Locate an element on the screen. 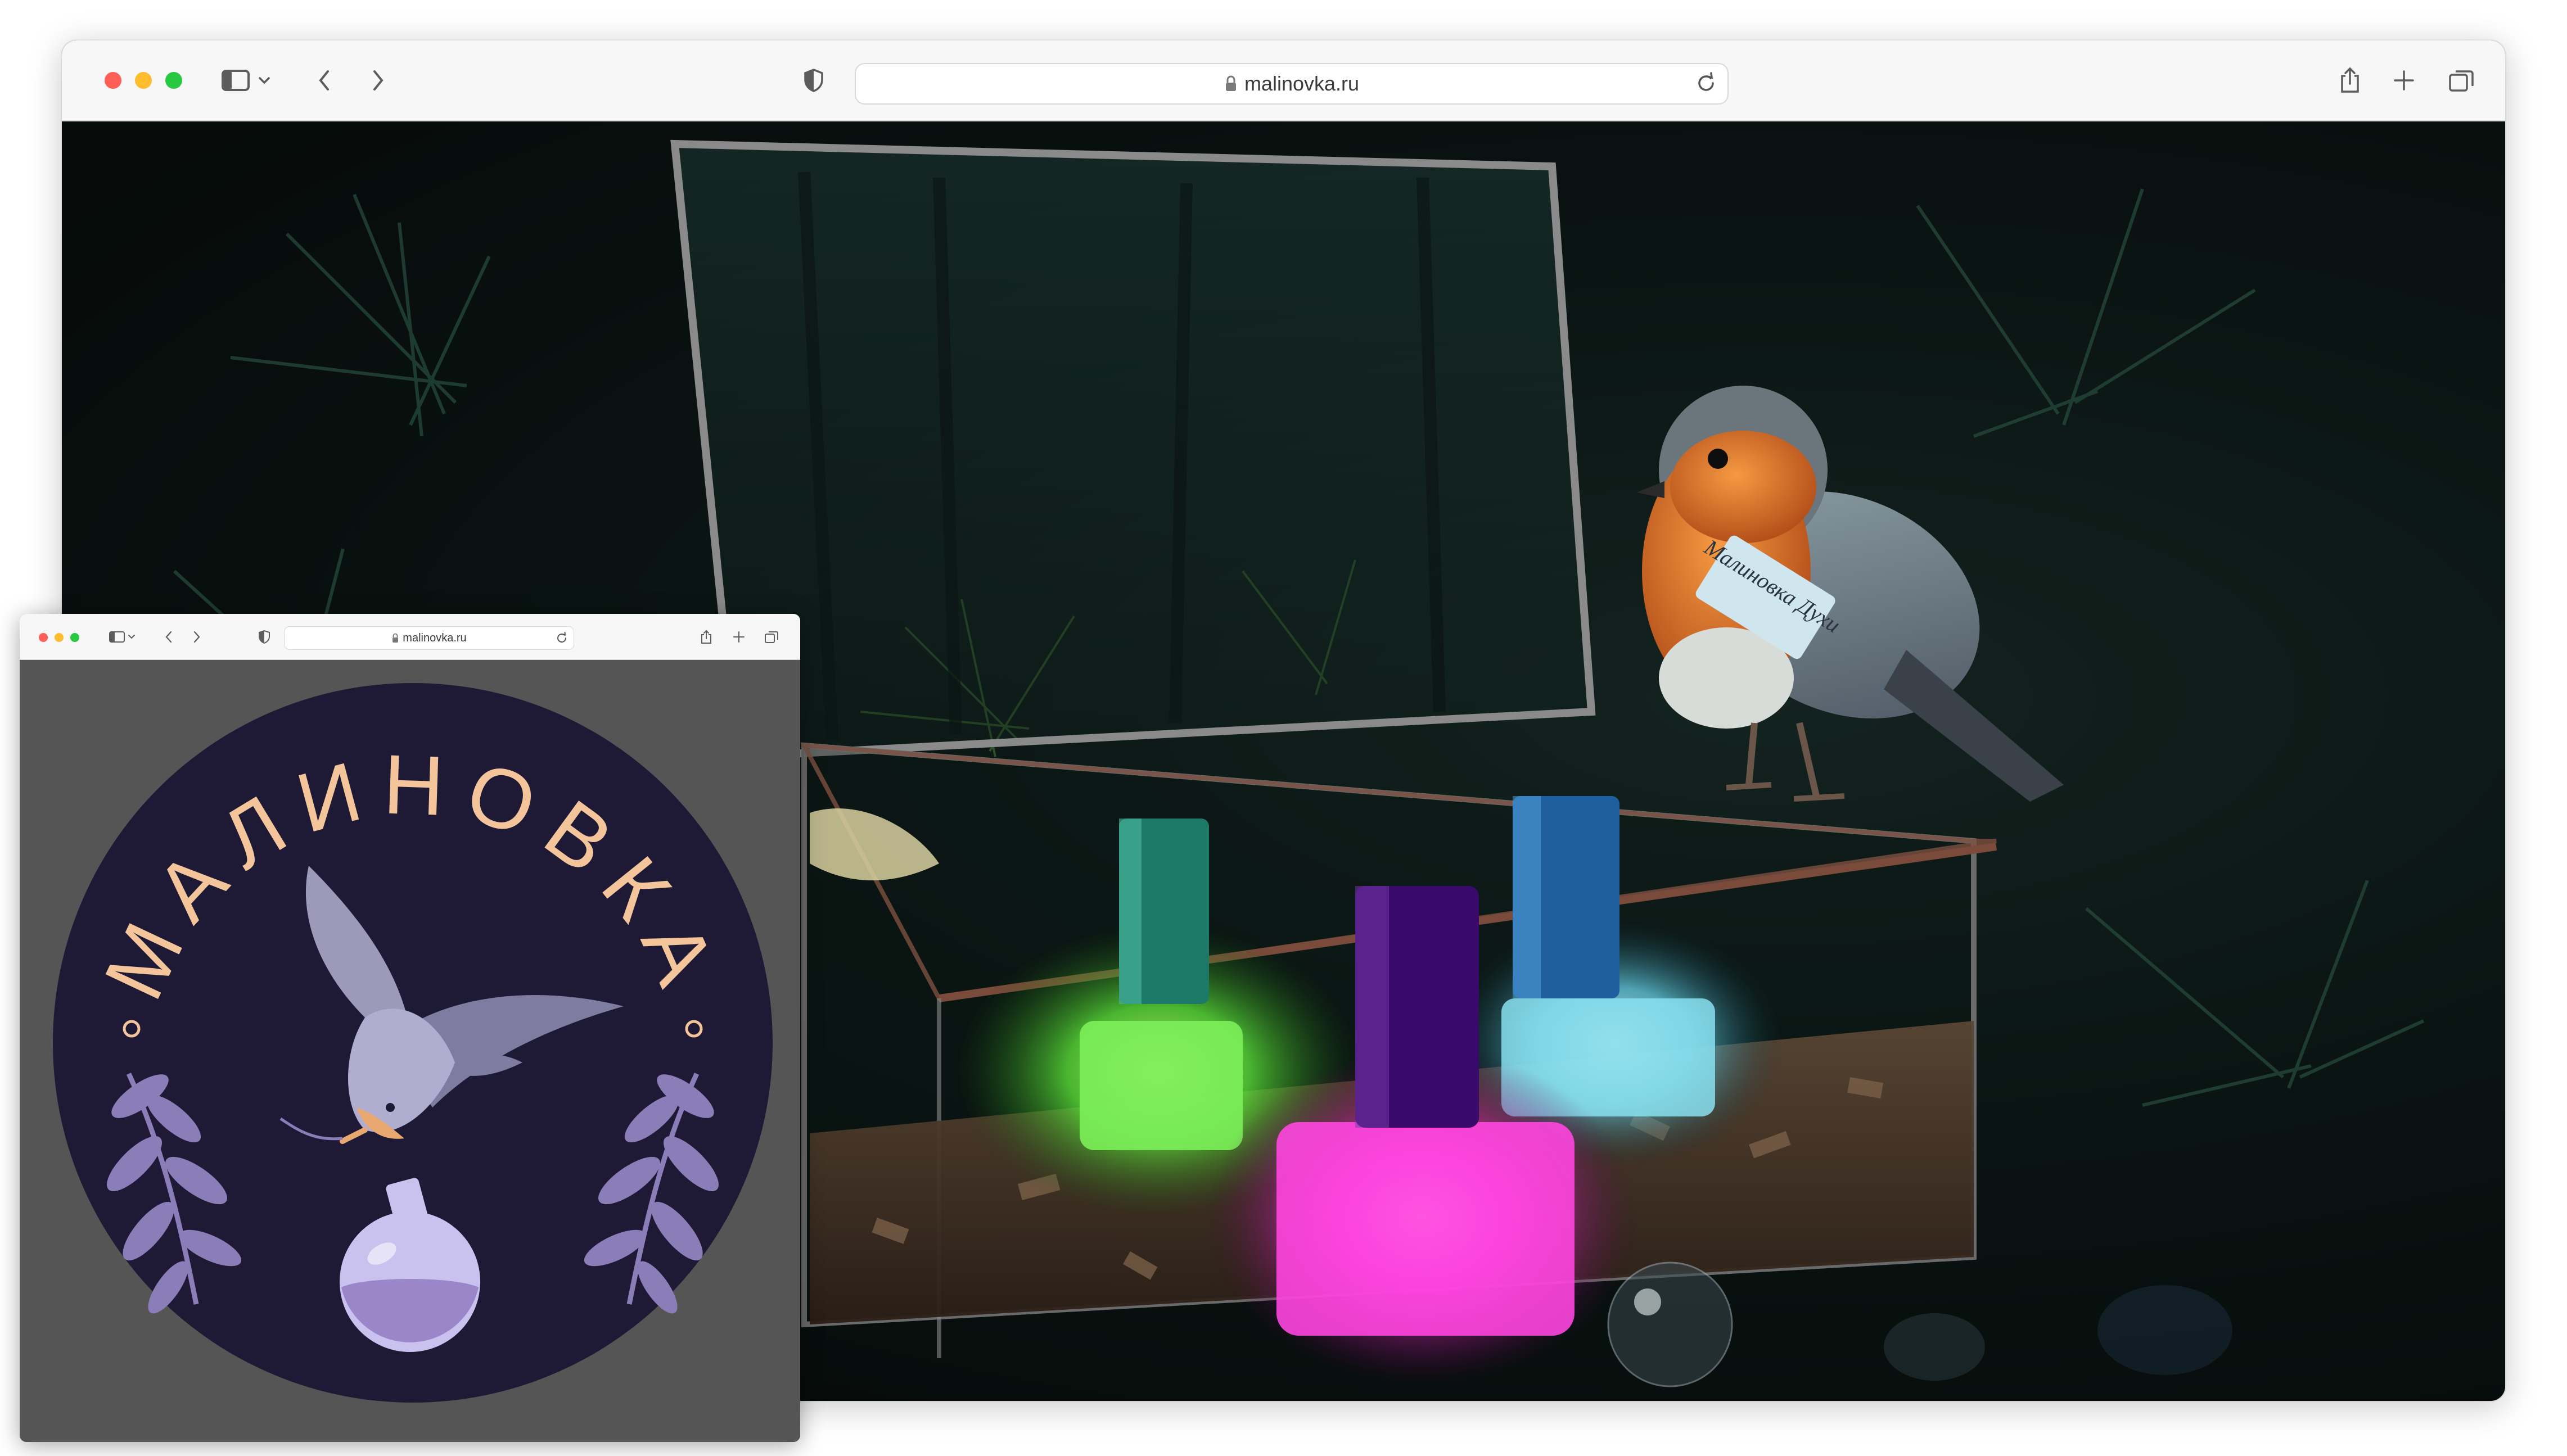 The height and width of the screenshot is (1456, 2567). browser-toolbar: malinovka.ru is located at coordinates (1283, 80).